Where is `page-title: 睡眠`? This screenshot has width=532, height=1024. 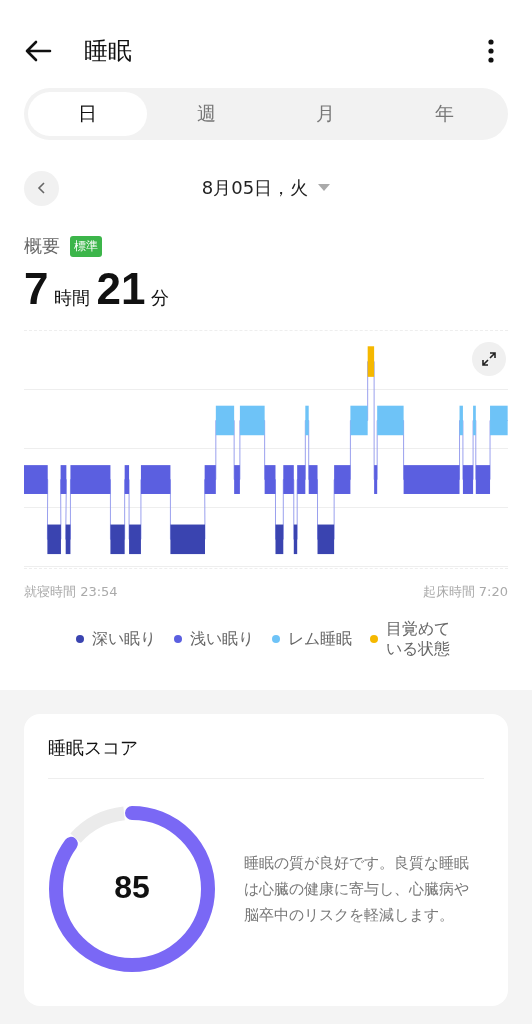 page-title: 睡眠 is located at coordinates (108, 51).